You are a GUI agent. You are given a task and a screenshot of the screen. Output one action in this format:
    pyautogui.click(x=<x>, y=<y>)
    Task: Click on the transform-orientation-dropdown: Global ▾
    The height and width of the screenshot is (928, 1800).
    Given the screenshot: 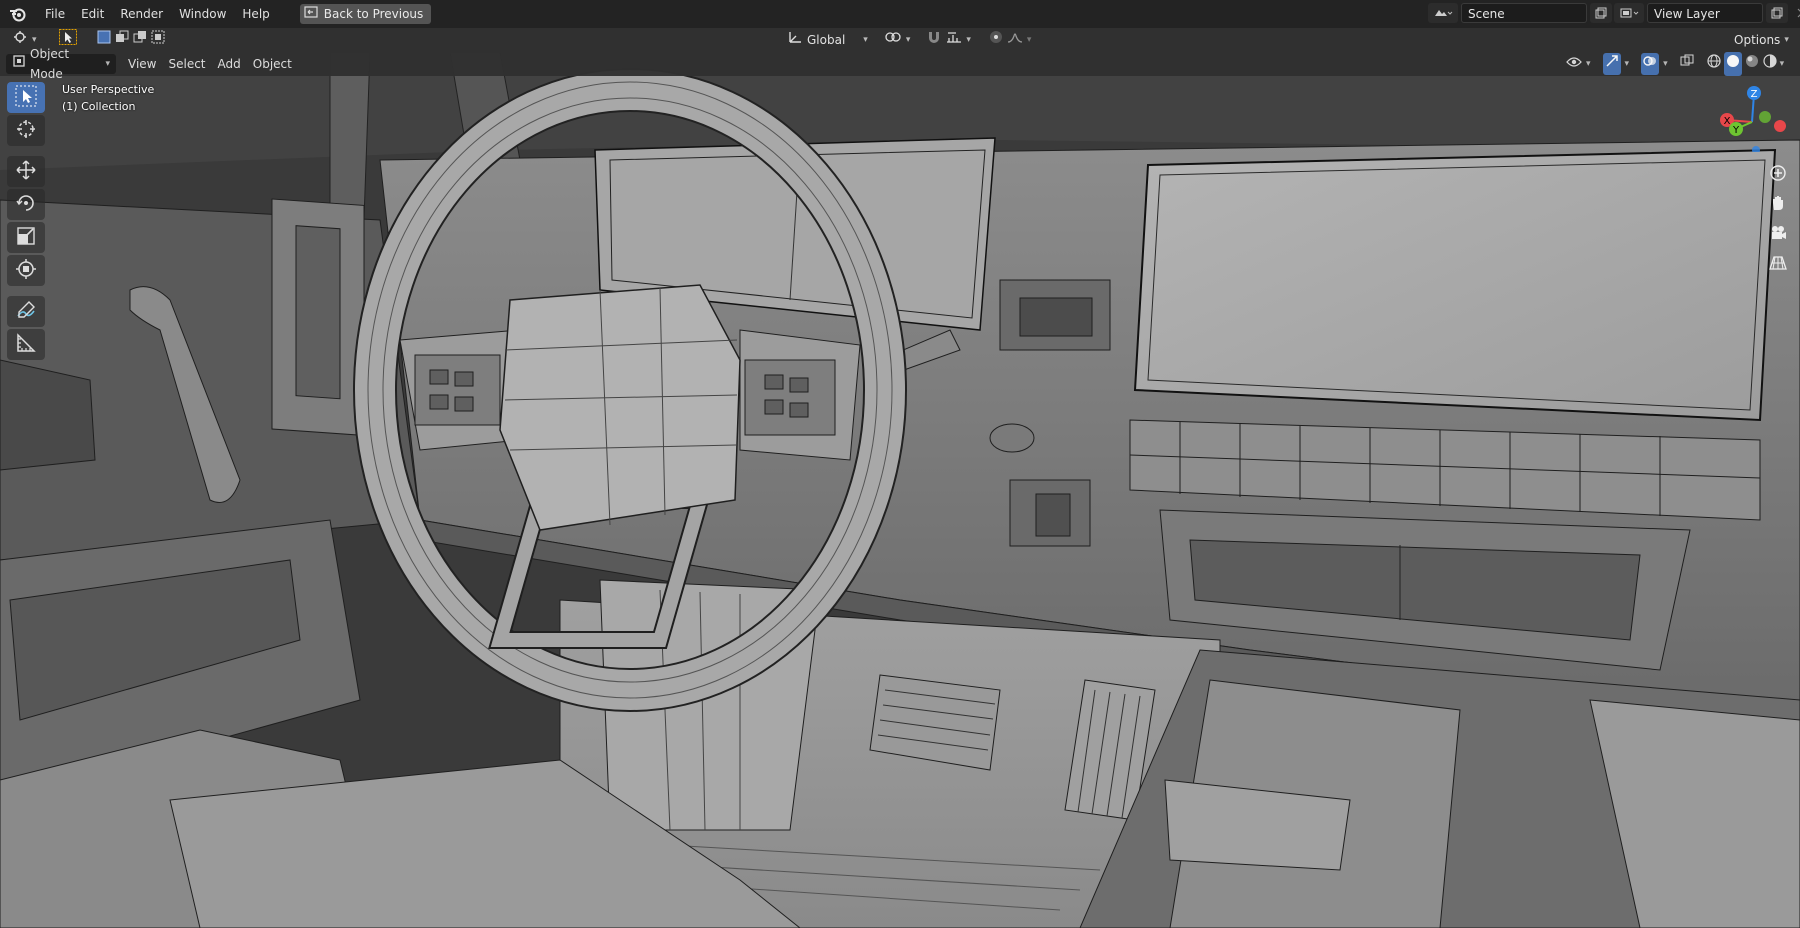 What is the action you would take?
    pyautogui.click(x=827, y=40)
    